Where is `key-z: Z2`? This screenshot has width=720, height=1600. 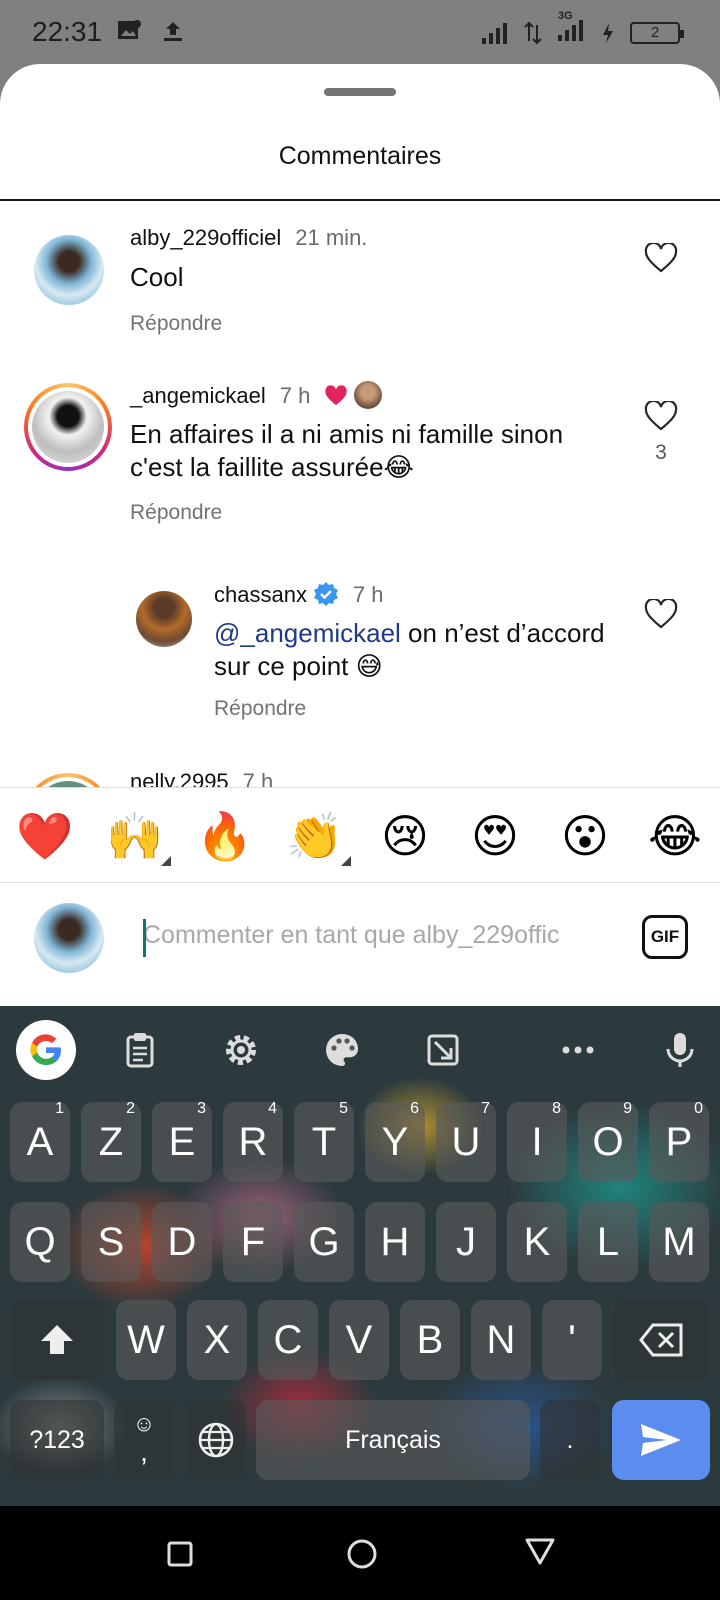 key-z: Z2 is located at coordinates (111, 1141).